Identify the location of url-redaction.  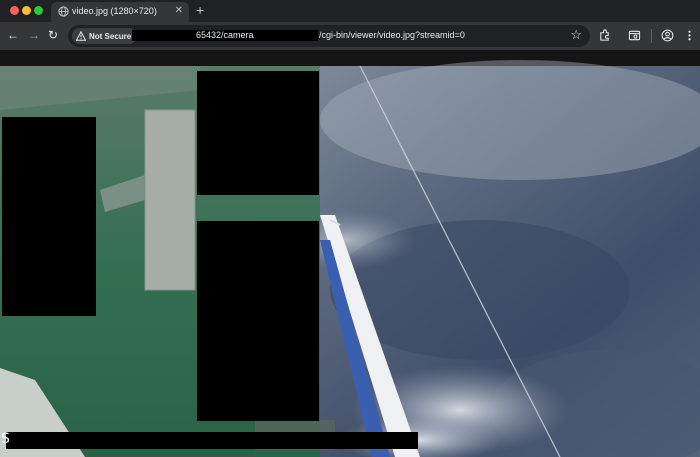
(286, 35).